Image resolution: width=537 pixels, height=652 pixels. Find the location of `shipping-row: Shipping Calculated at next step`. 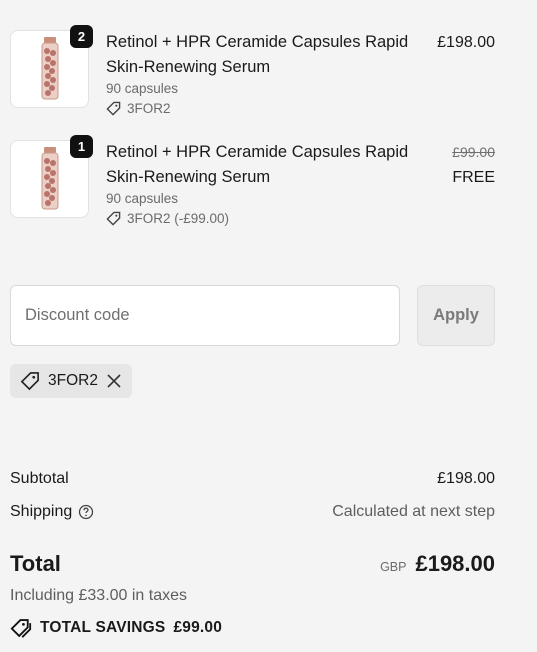

shipping-row: Shipping Calculated at next step is located at coordinates (252, 512).